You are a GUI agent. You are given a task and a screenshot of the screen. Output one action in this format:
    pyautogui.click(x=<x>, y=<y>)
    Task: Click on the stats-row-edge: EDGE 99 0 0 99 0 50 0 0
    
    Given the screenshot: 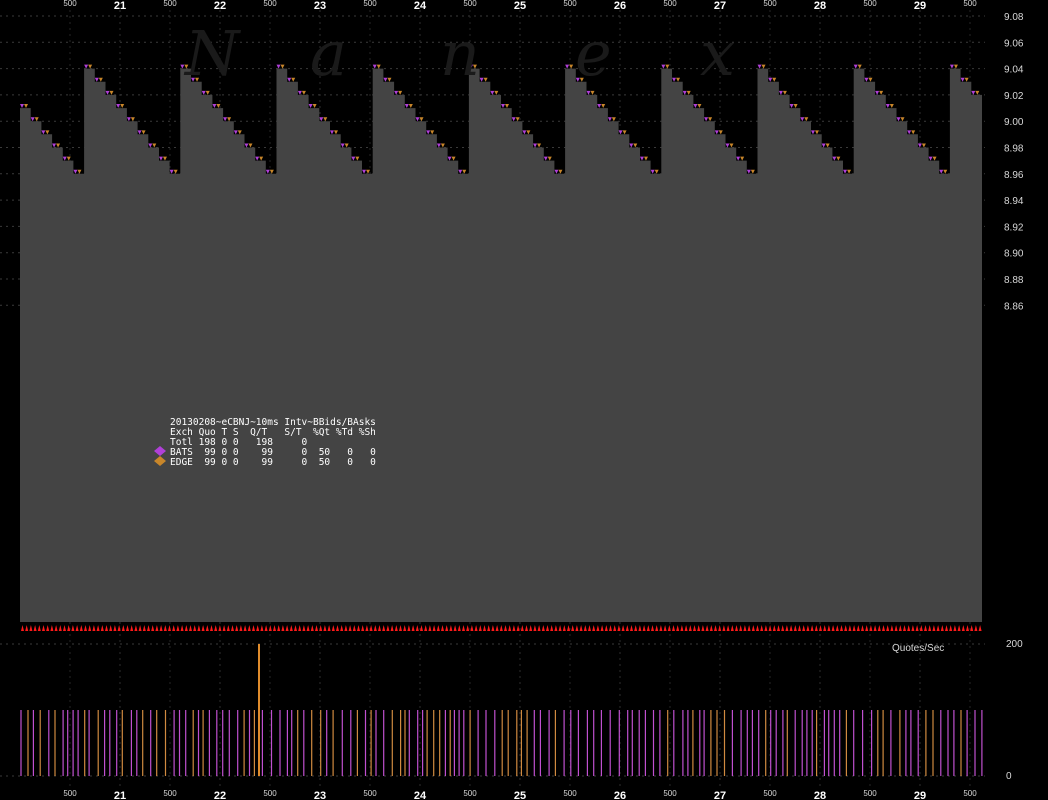 What is the action you would take?
    pyautogui.click(x=273, y=462)
    